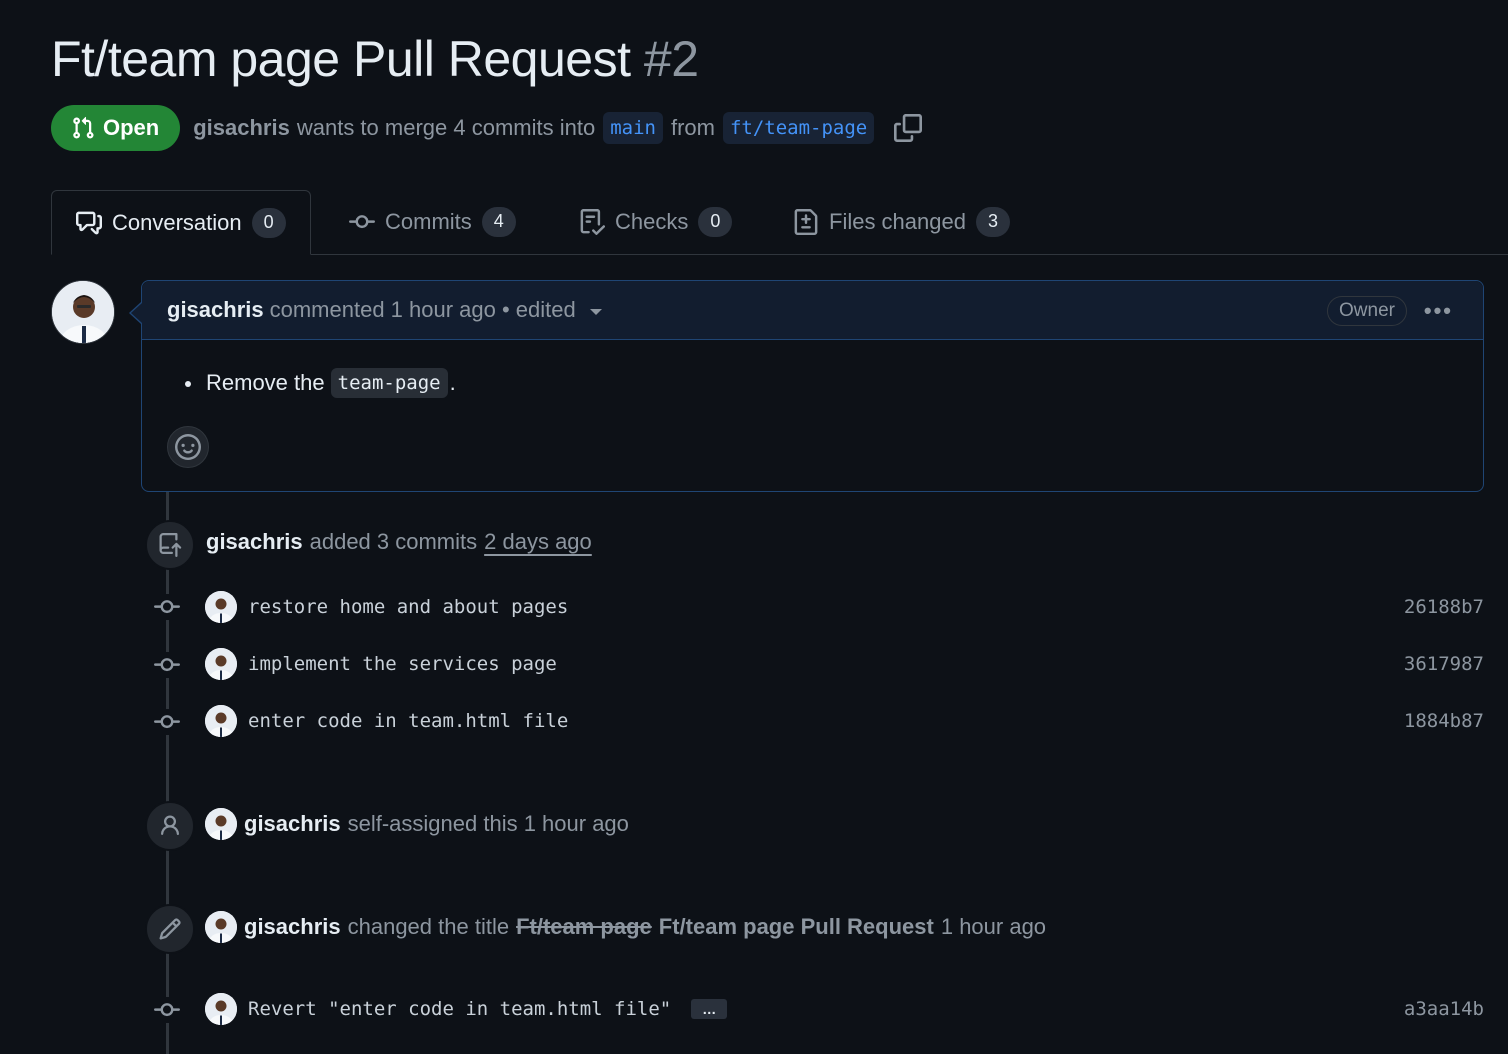 The height and width of the screenshot is (1054, 1508). I want to click on author-link: gisachris, so click(241, 128).